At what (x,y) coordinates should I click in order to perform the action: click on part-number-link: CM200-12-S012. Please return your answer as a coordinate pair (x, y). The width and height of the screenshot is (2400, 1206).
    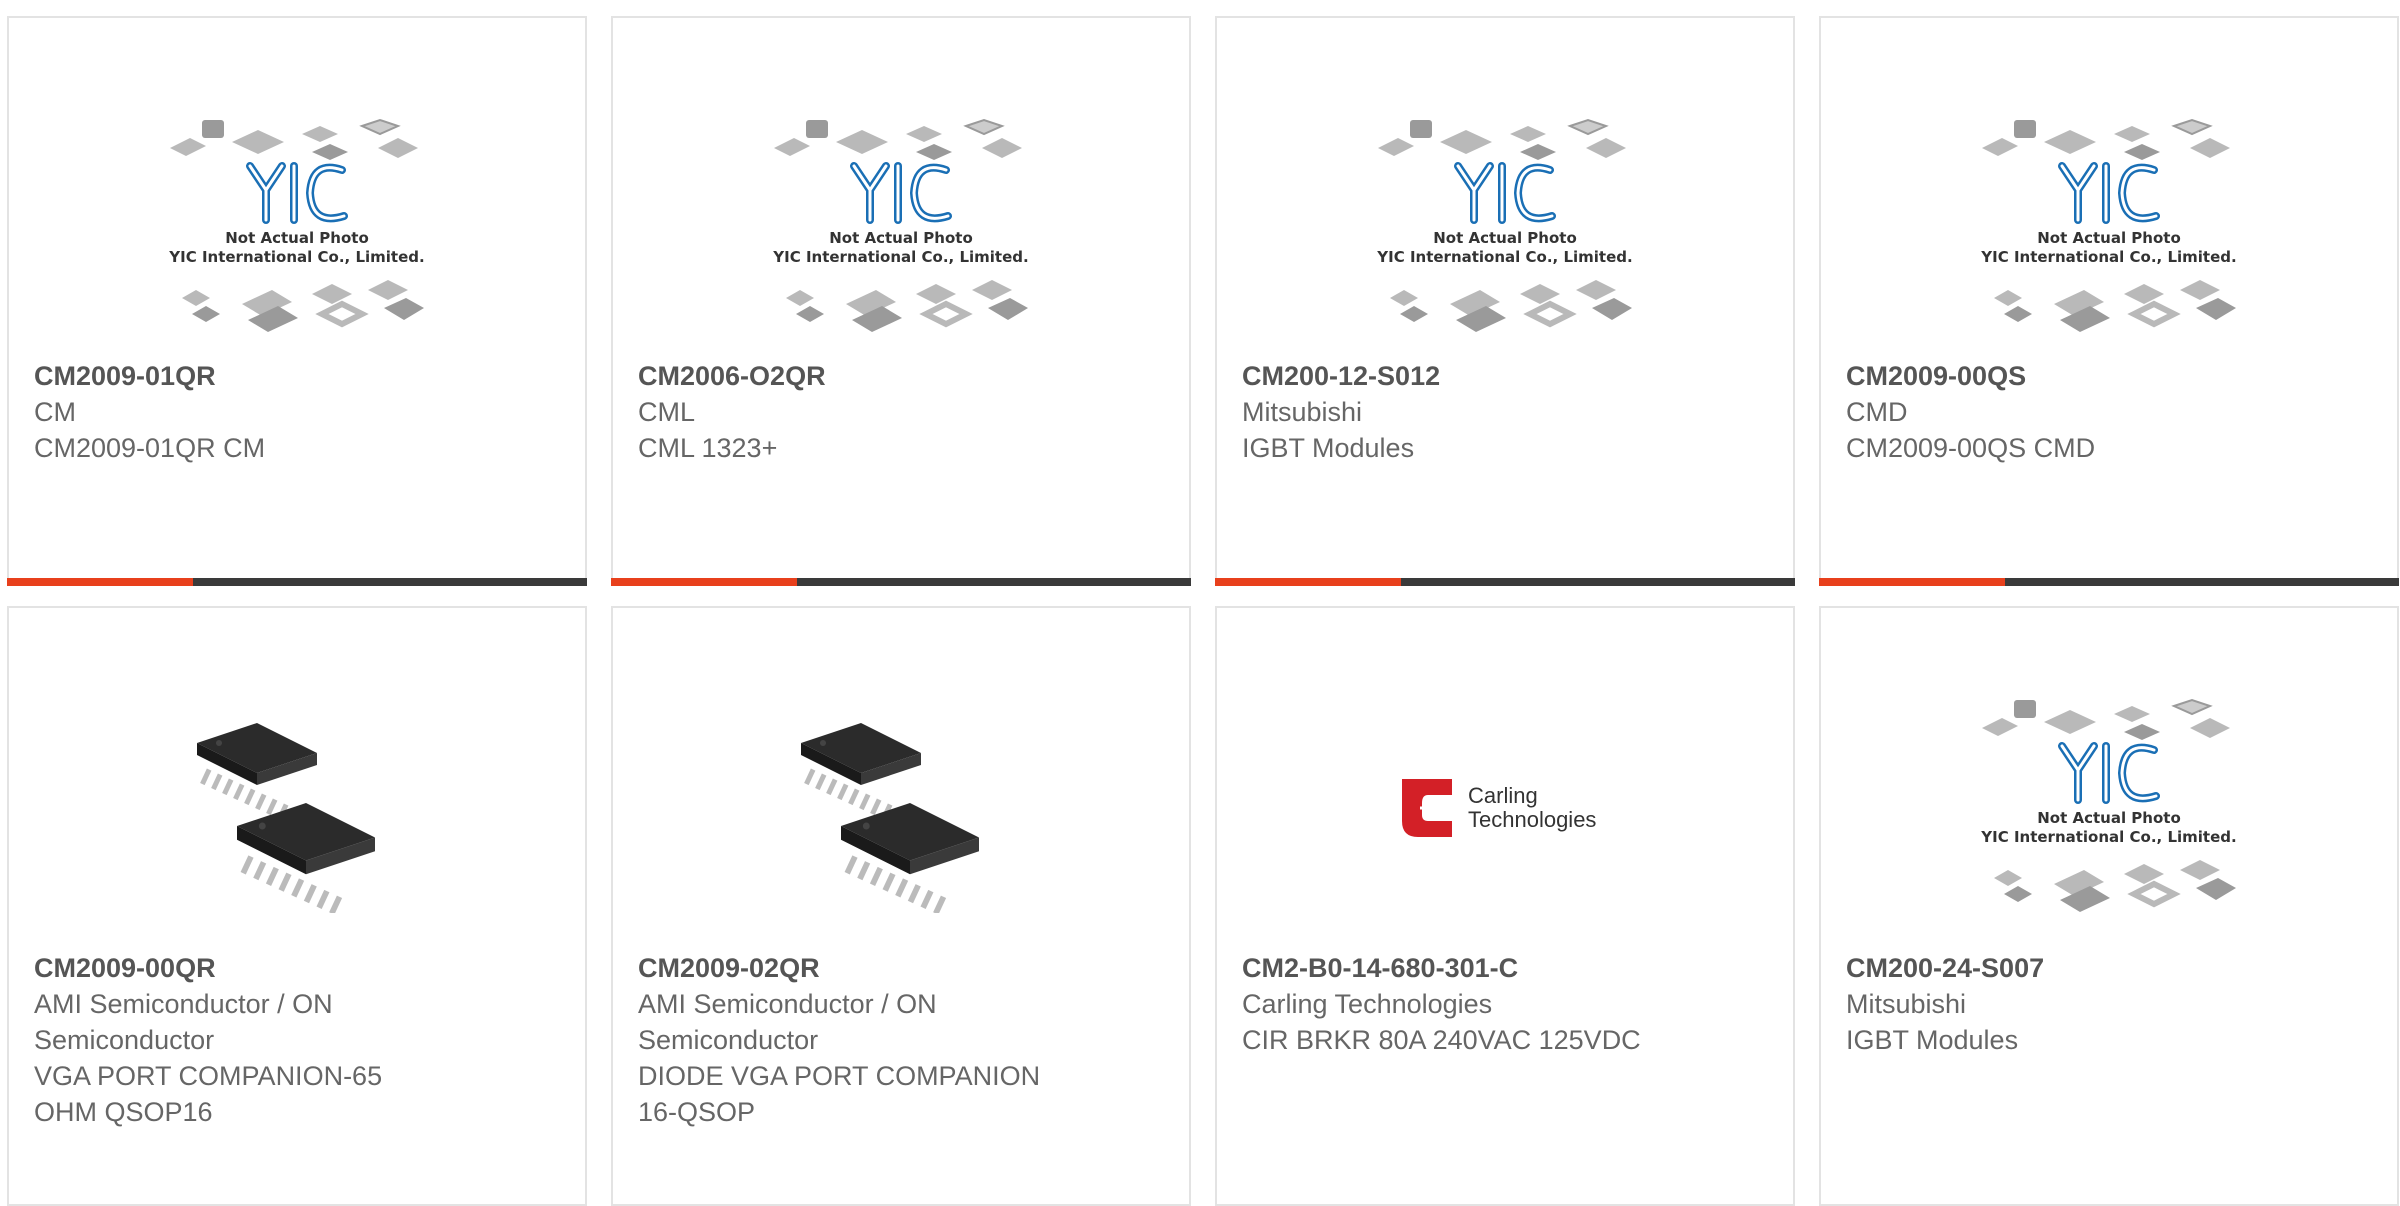
    Looking at the image, I should click on (1507, 376).